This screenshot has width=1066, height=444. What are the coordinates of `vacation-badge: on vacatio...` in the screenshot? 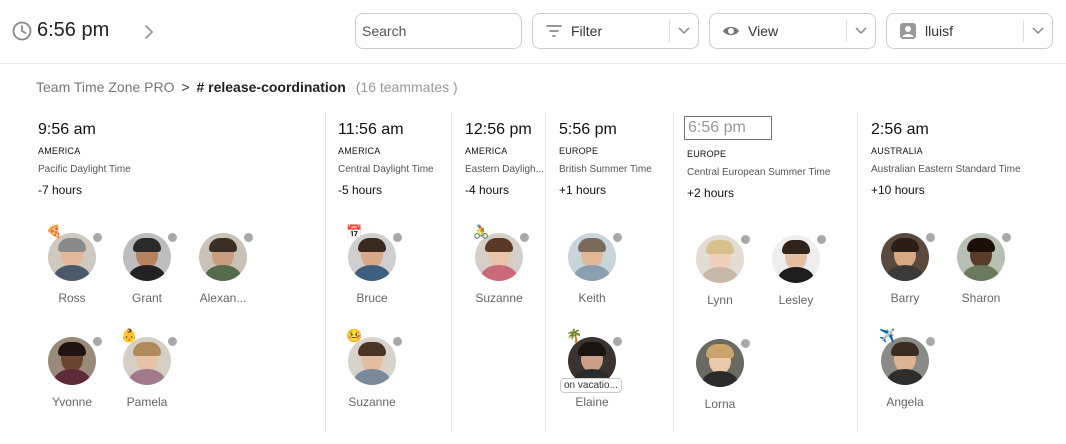 It's located at (591, 385).